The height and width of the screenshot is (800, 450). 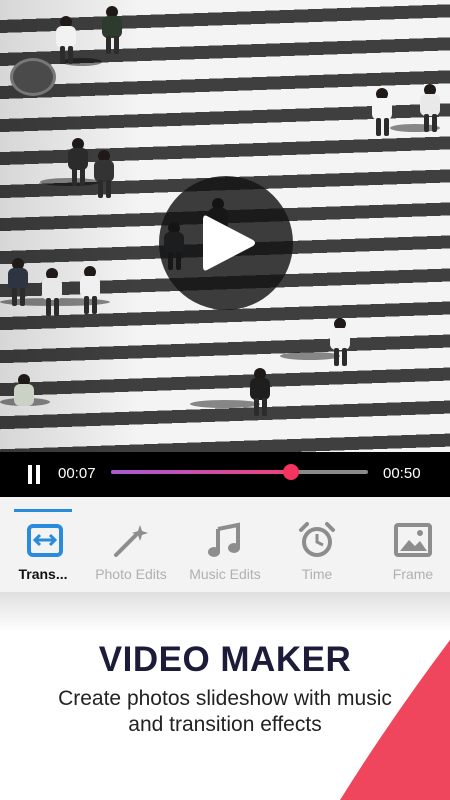 I want to click on play-button, so click(x=226, y=243).